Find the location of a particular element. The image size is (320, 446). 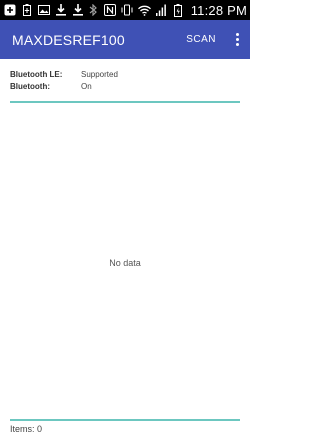

list-bottom-divider is located at coordinates (125, 420).